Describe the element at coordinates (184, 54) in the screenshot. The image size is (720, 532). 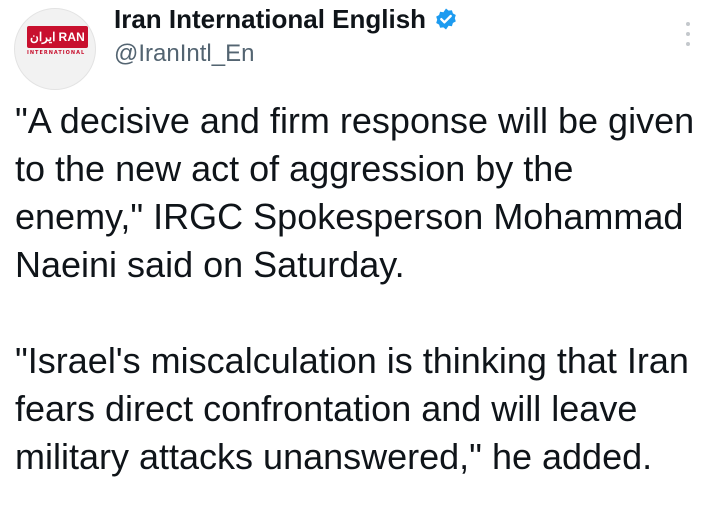
I see `account-handle: @IranIntl_En` at that location.